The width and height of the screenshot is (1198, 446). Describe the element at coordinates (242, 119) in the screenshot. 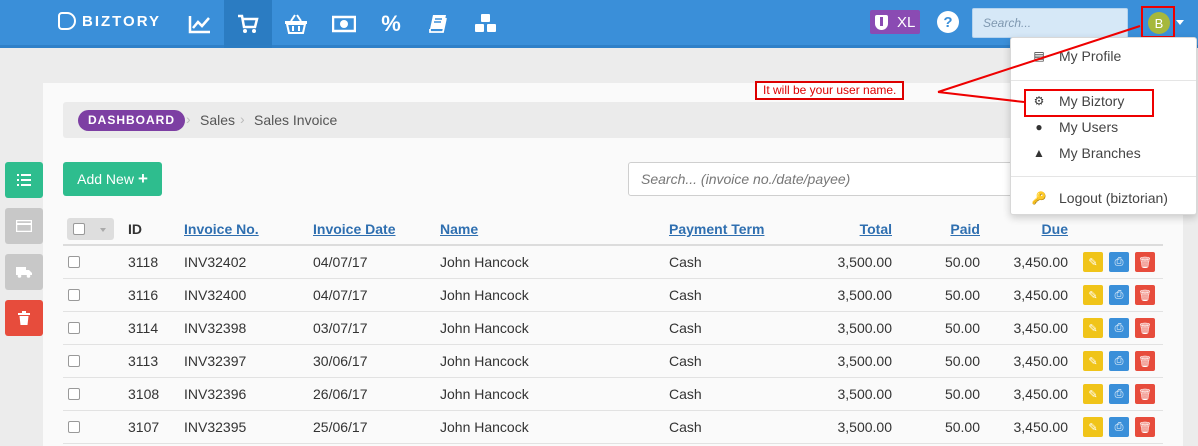

I see `chevron-right-icon: ›` at that location.